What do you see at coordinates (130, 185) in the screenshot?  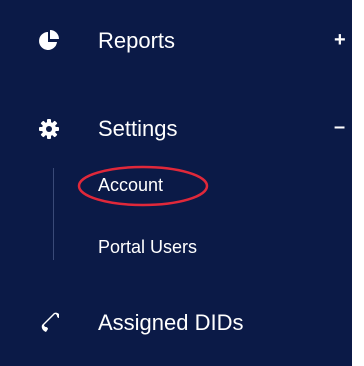 I see `submenu-item-account: Account` at bounding box center [130, 185].